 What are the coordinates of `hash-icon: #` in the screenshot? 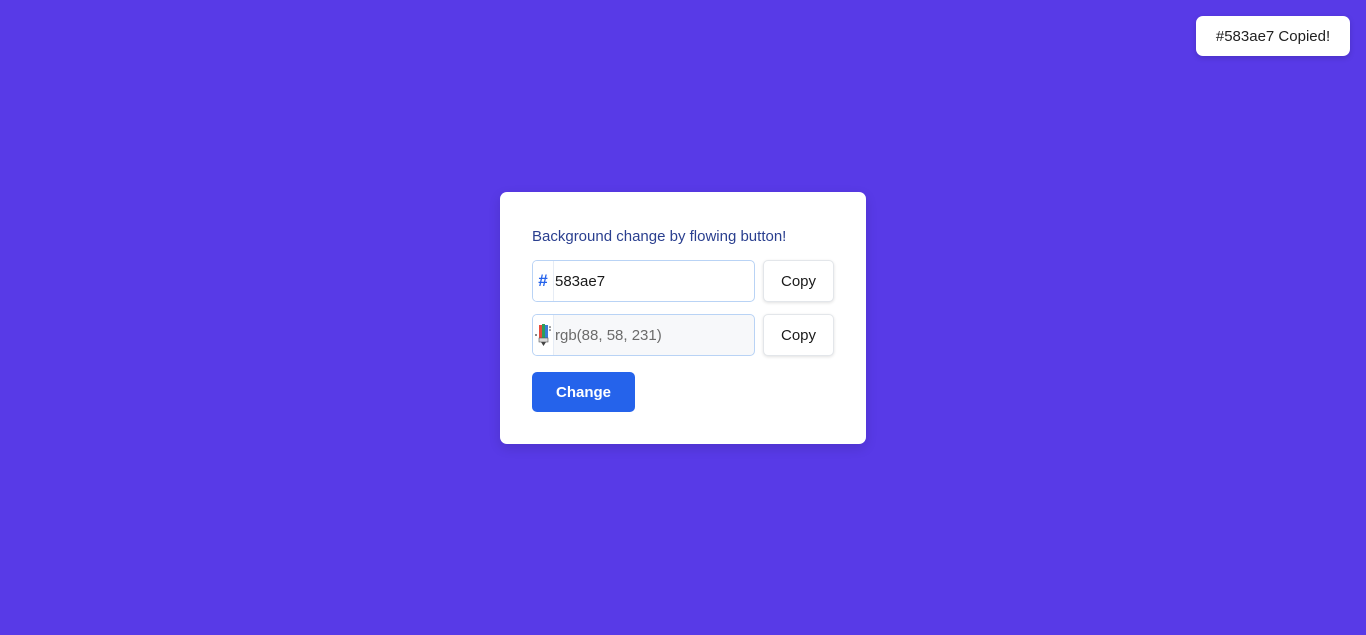 It's located at (543, 281).